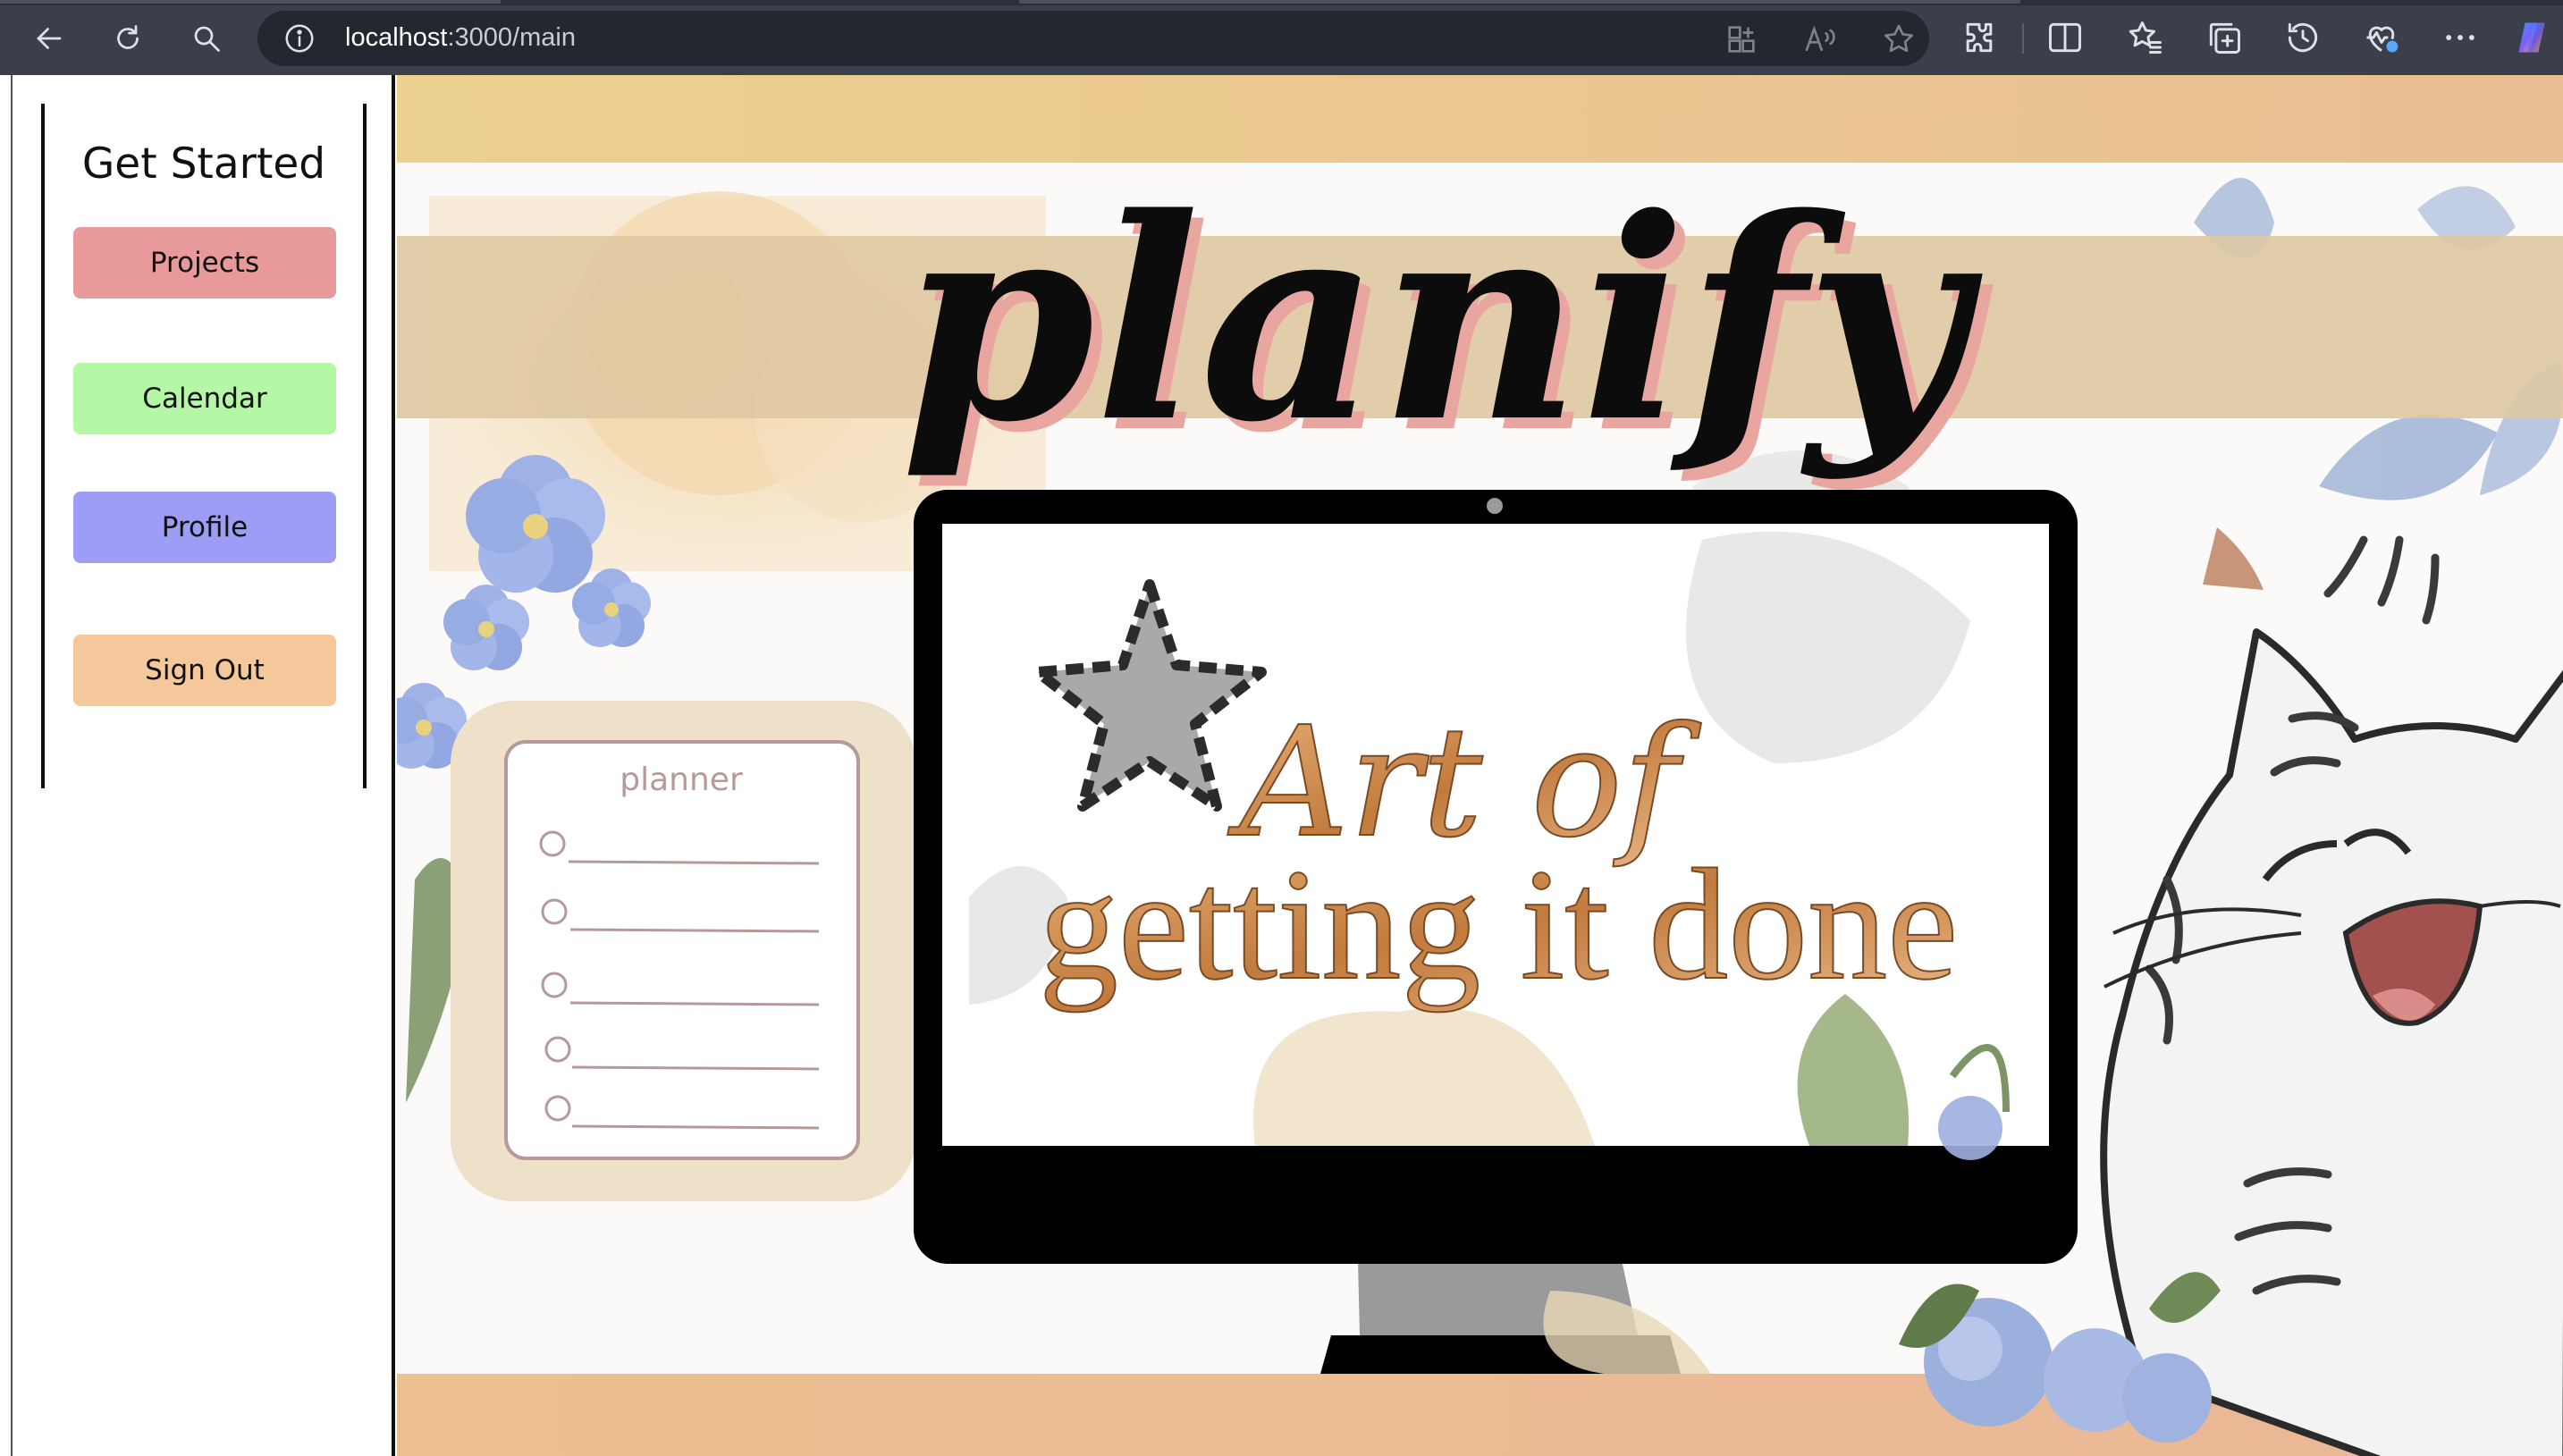  I want to click on history-icon, so click(2303, 37).